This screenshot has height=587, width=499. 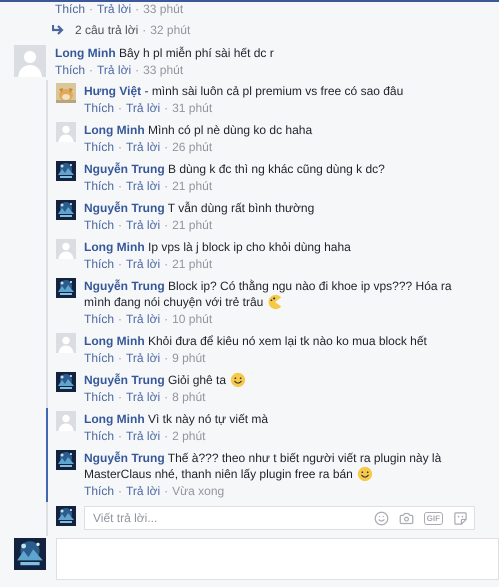 I want to click on smiley-icon, so click(x=381, y=518).